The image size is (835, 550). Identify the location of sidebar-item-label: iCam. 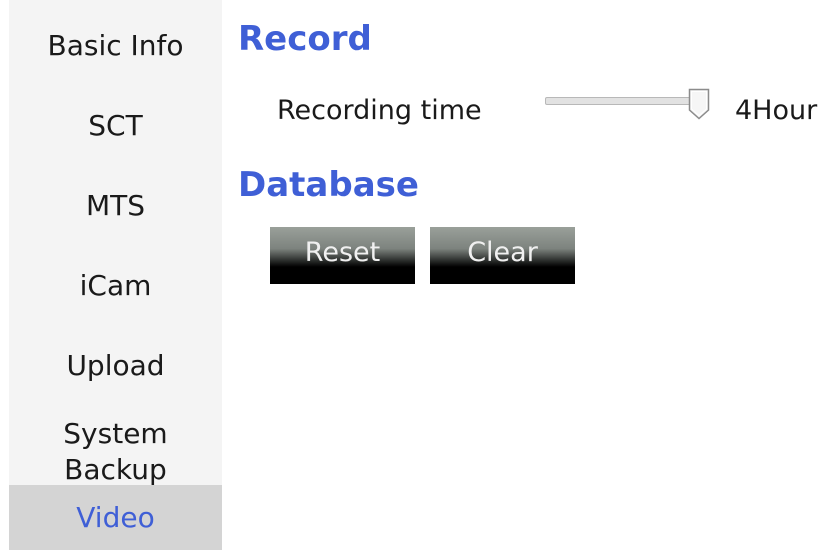
(115, 285).